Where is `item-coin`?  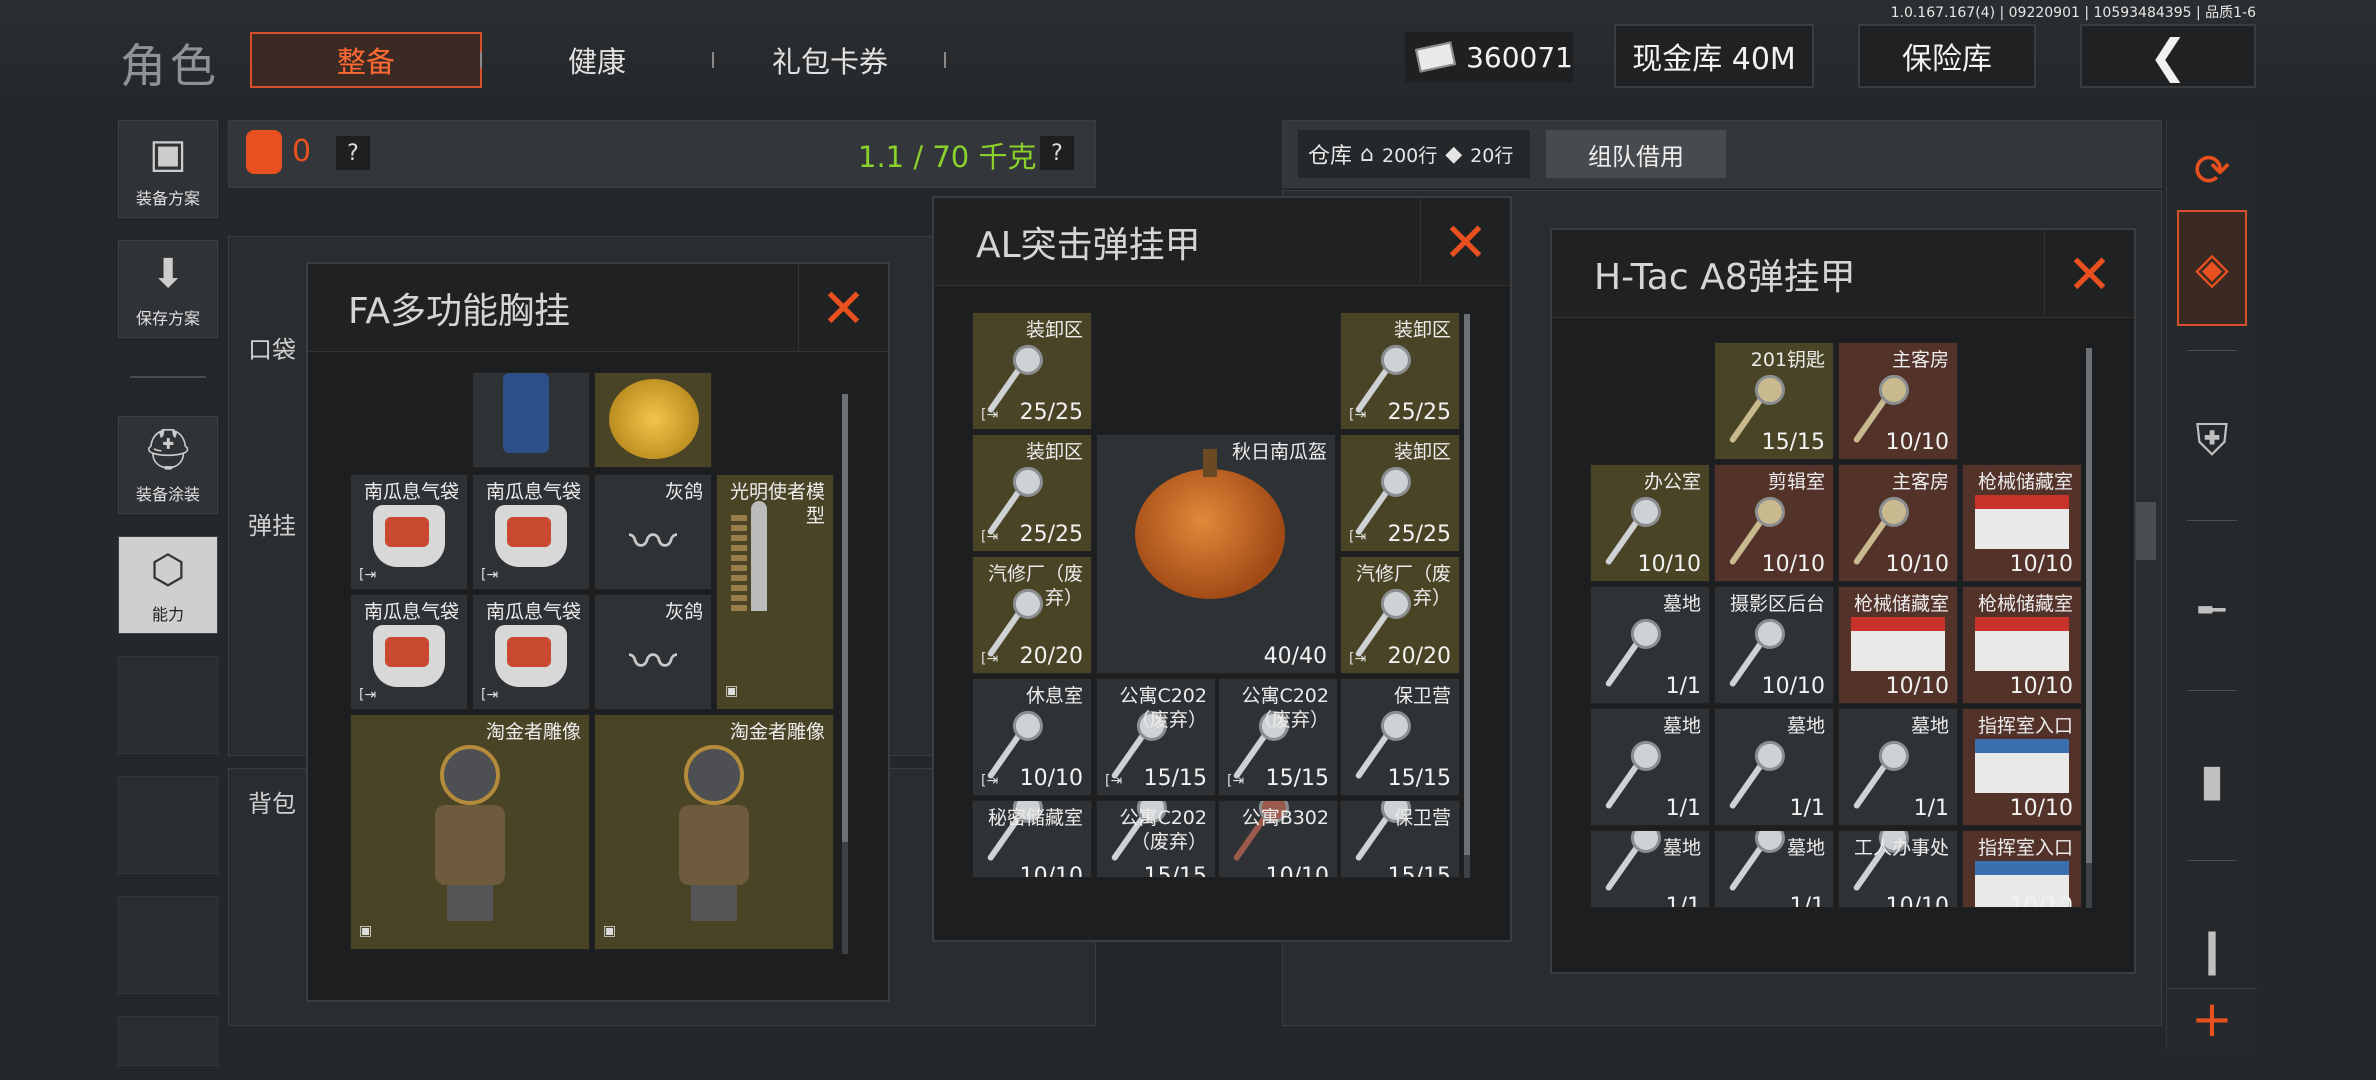
item-coin is located at coordinates (653, 420).